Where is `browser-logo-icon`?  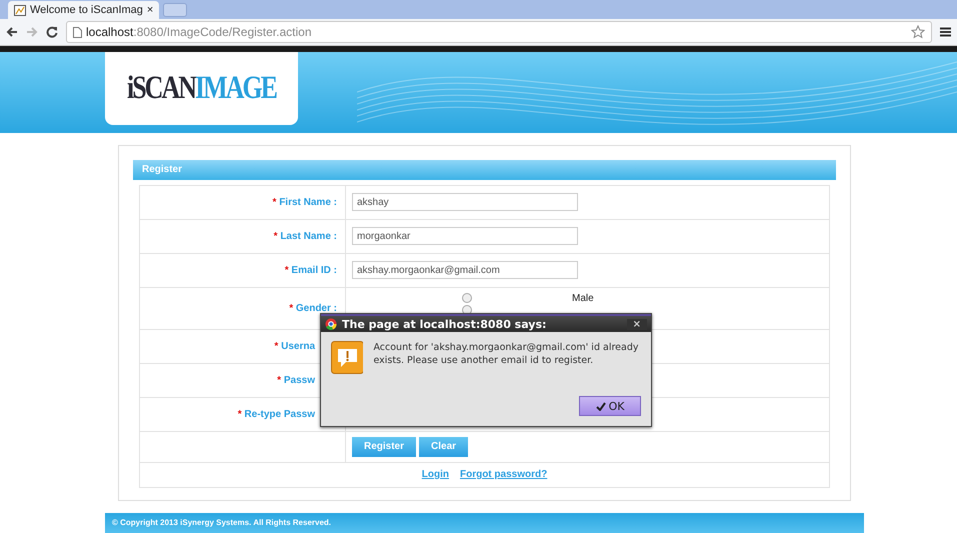 browser-logo-icon is located at coordinates (331, 324).